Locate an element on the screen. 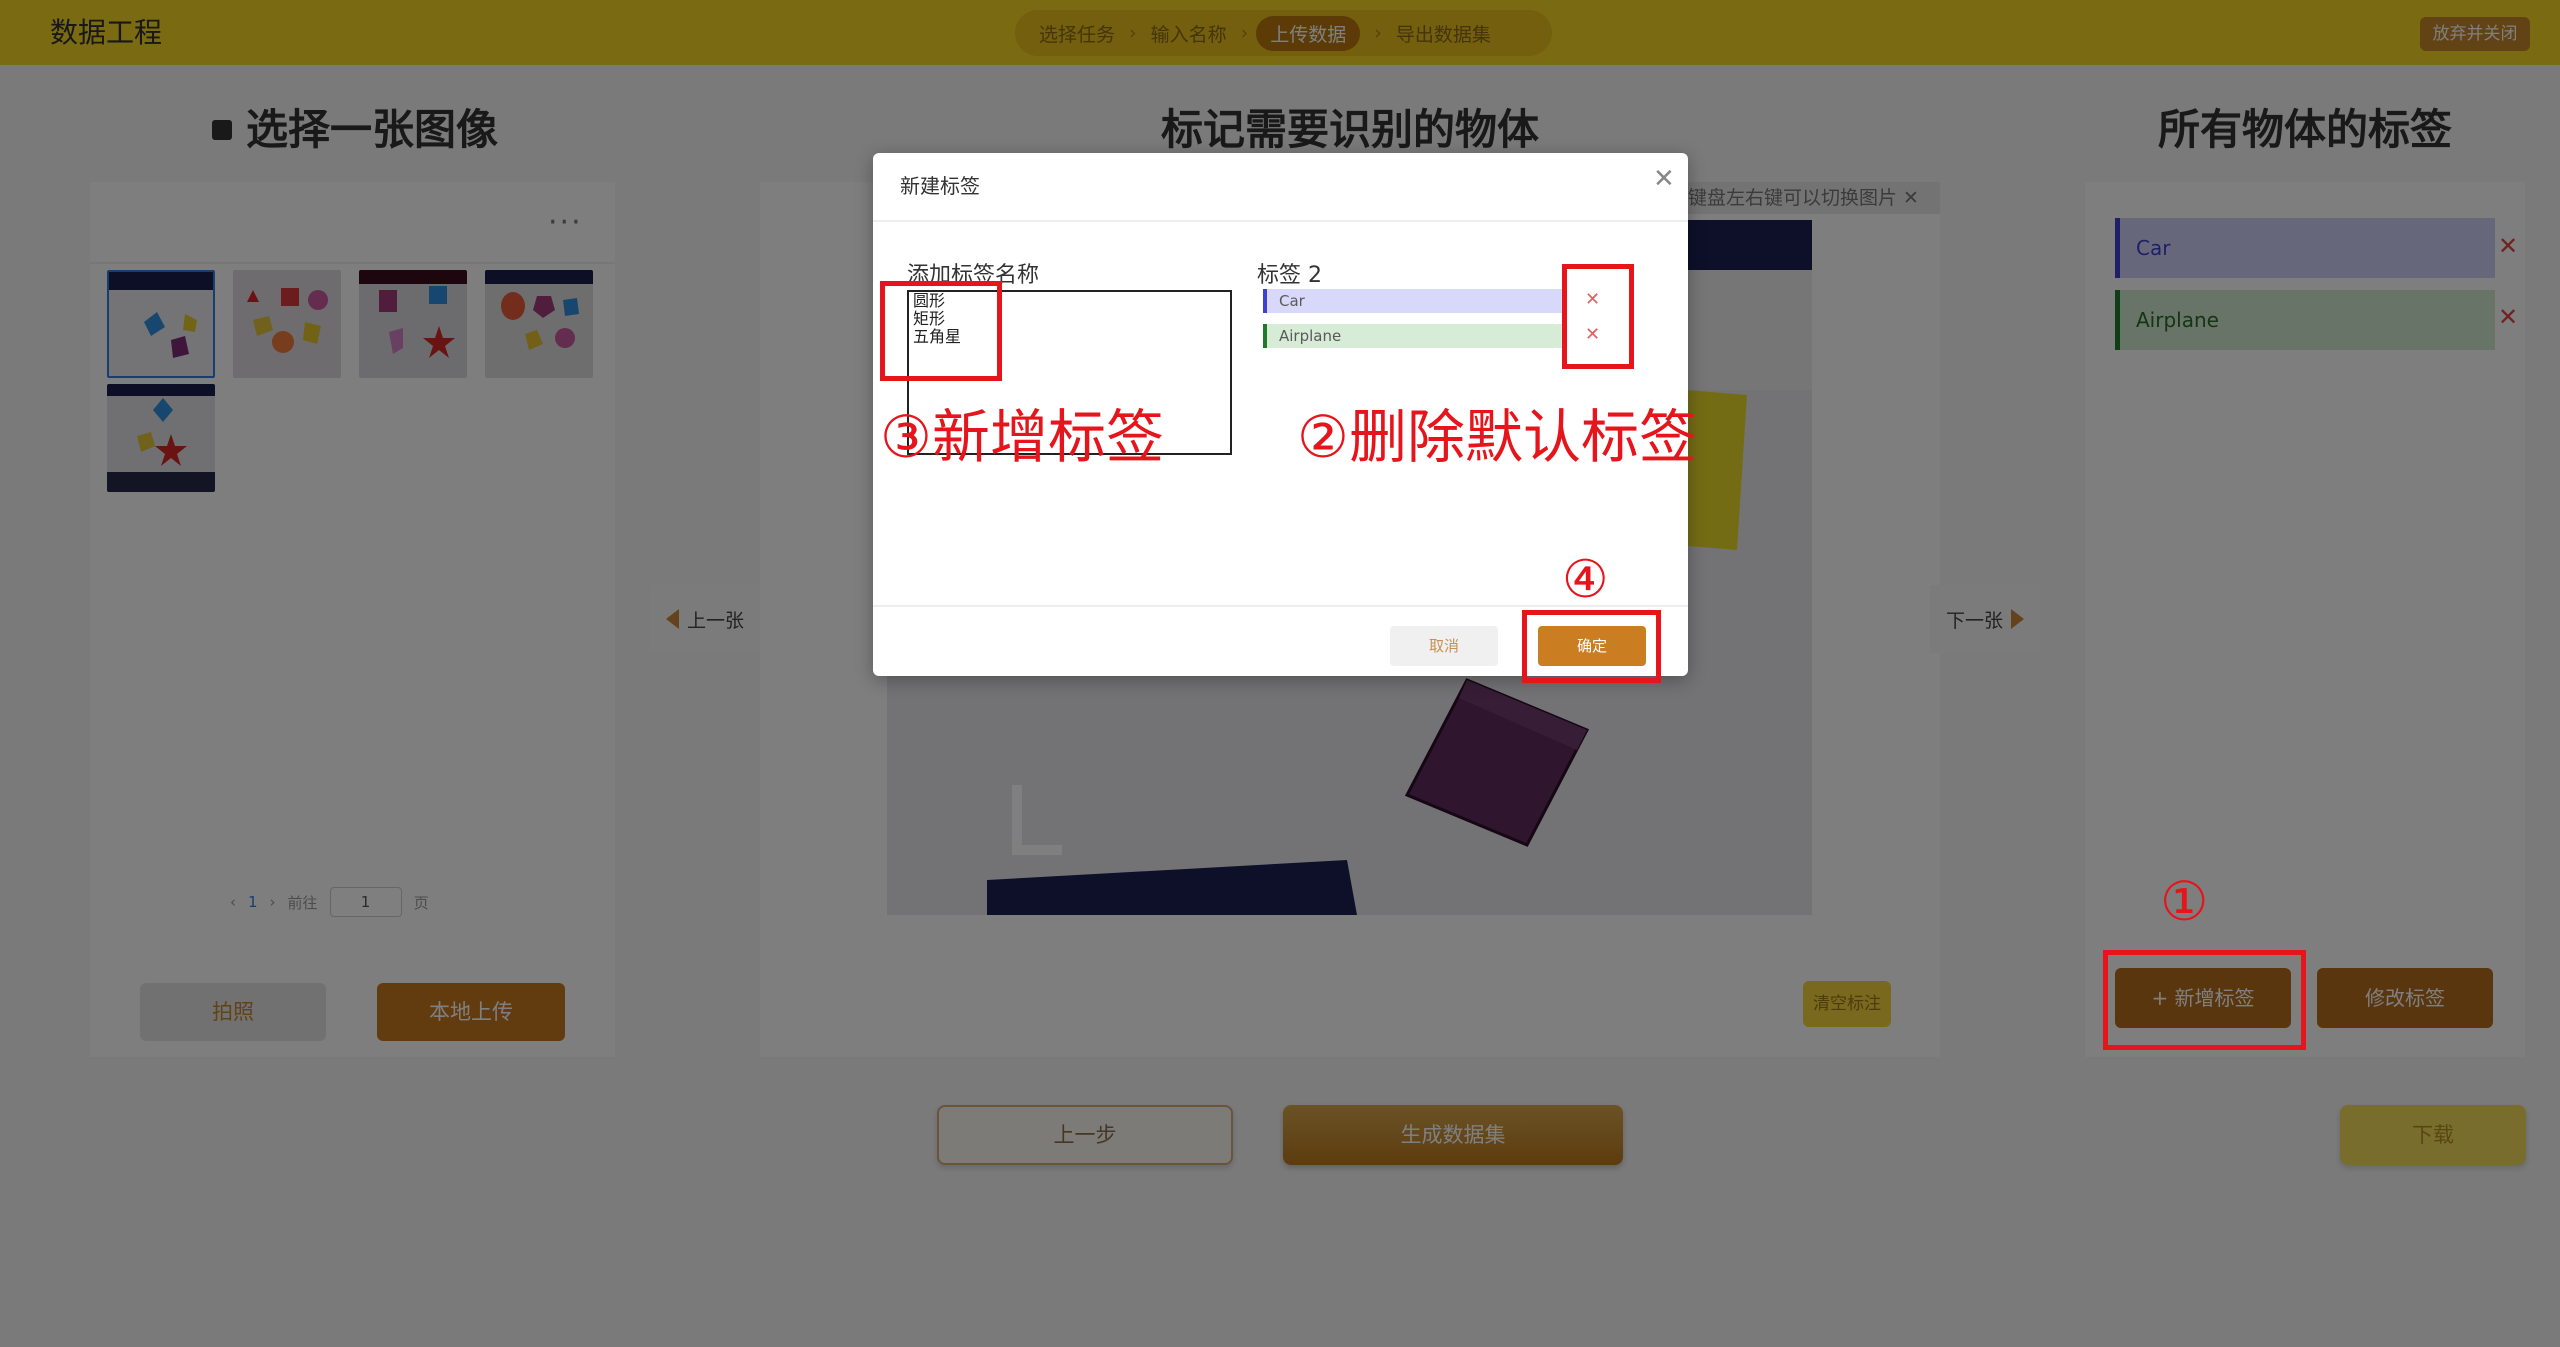 This screenshot has height=1347, width=2560. annotation-step3: ③新增标签 is located at coordinates (1022, 437).